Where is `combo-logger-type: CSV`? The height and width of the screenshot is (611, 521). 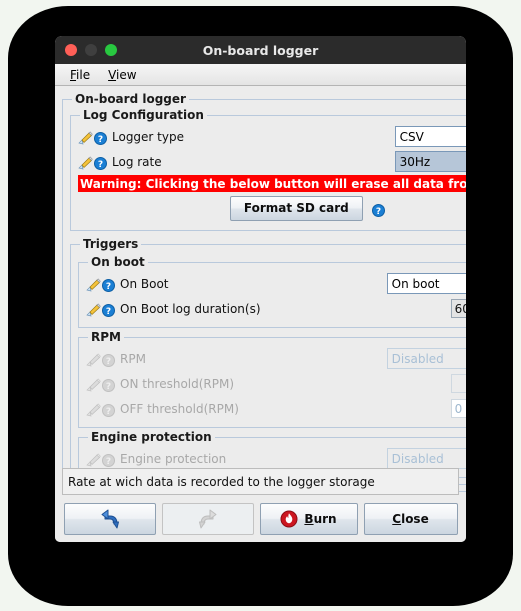
combo-logger-type: CSV is located at coordinates (430, 136).